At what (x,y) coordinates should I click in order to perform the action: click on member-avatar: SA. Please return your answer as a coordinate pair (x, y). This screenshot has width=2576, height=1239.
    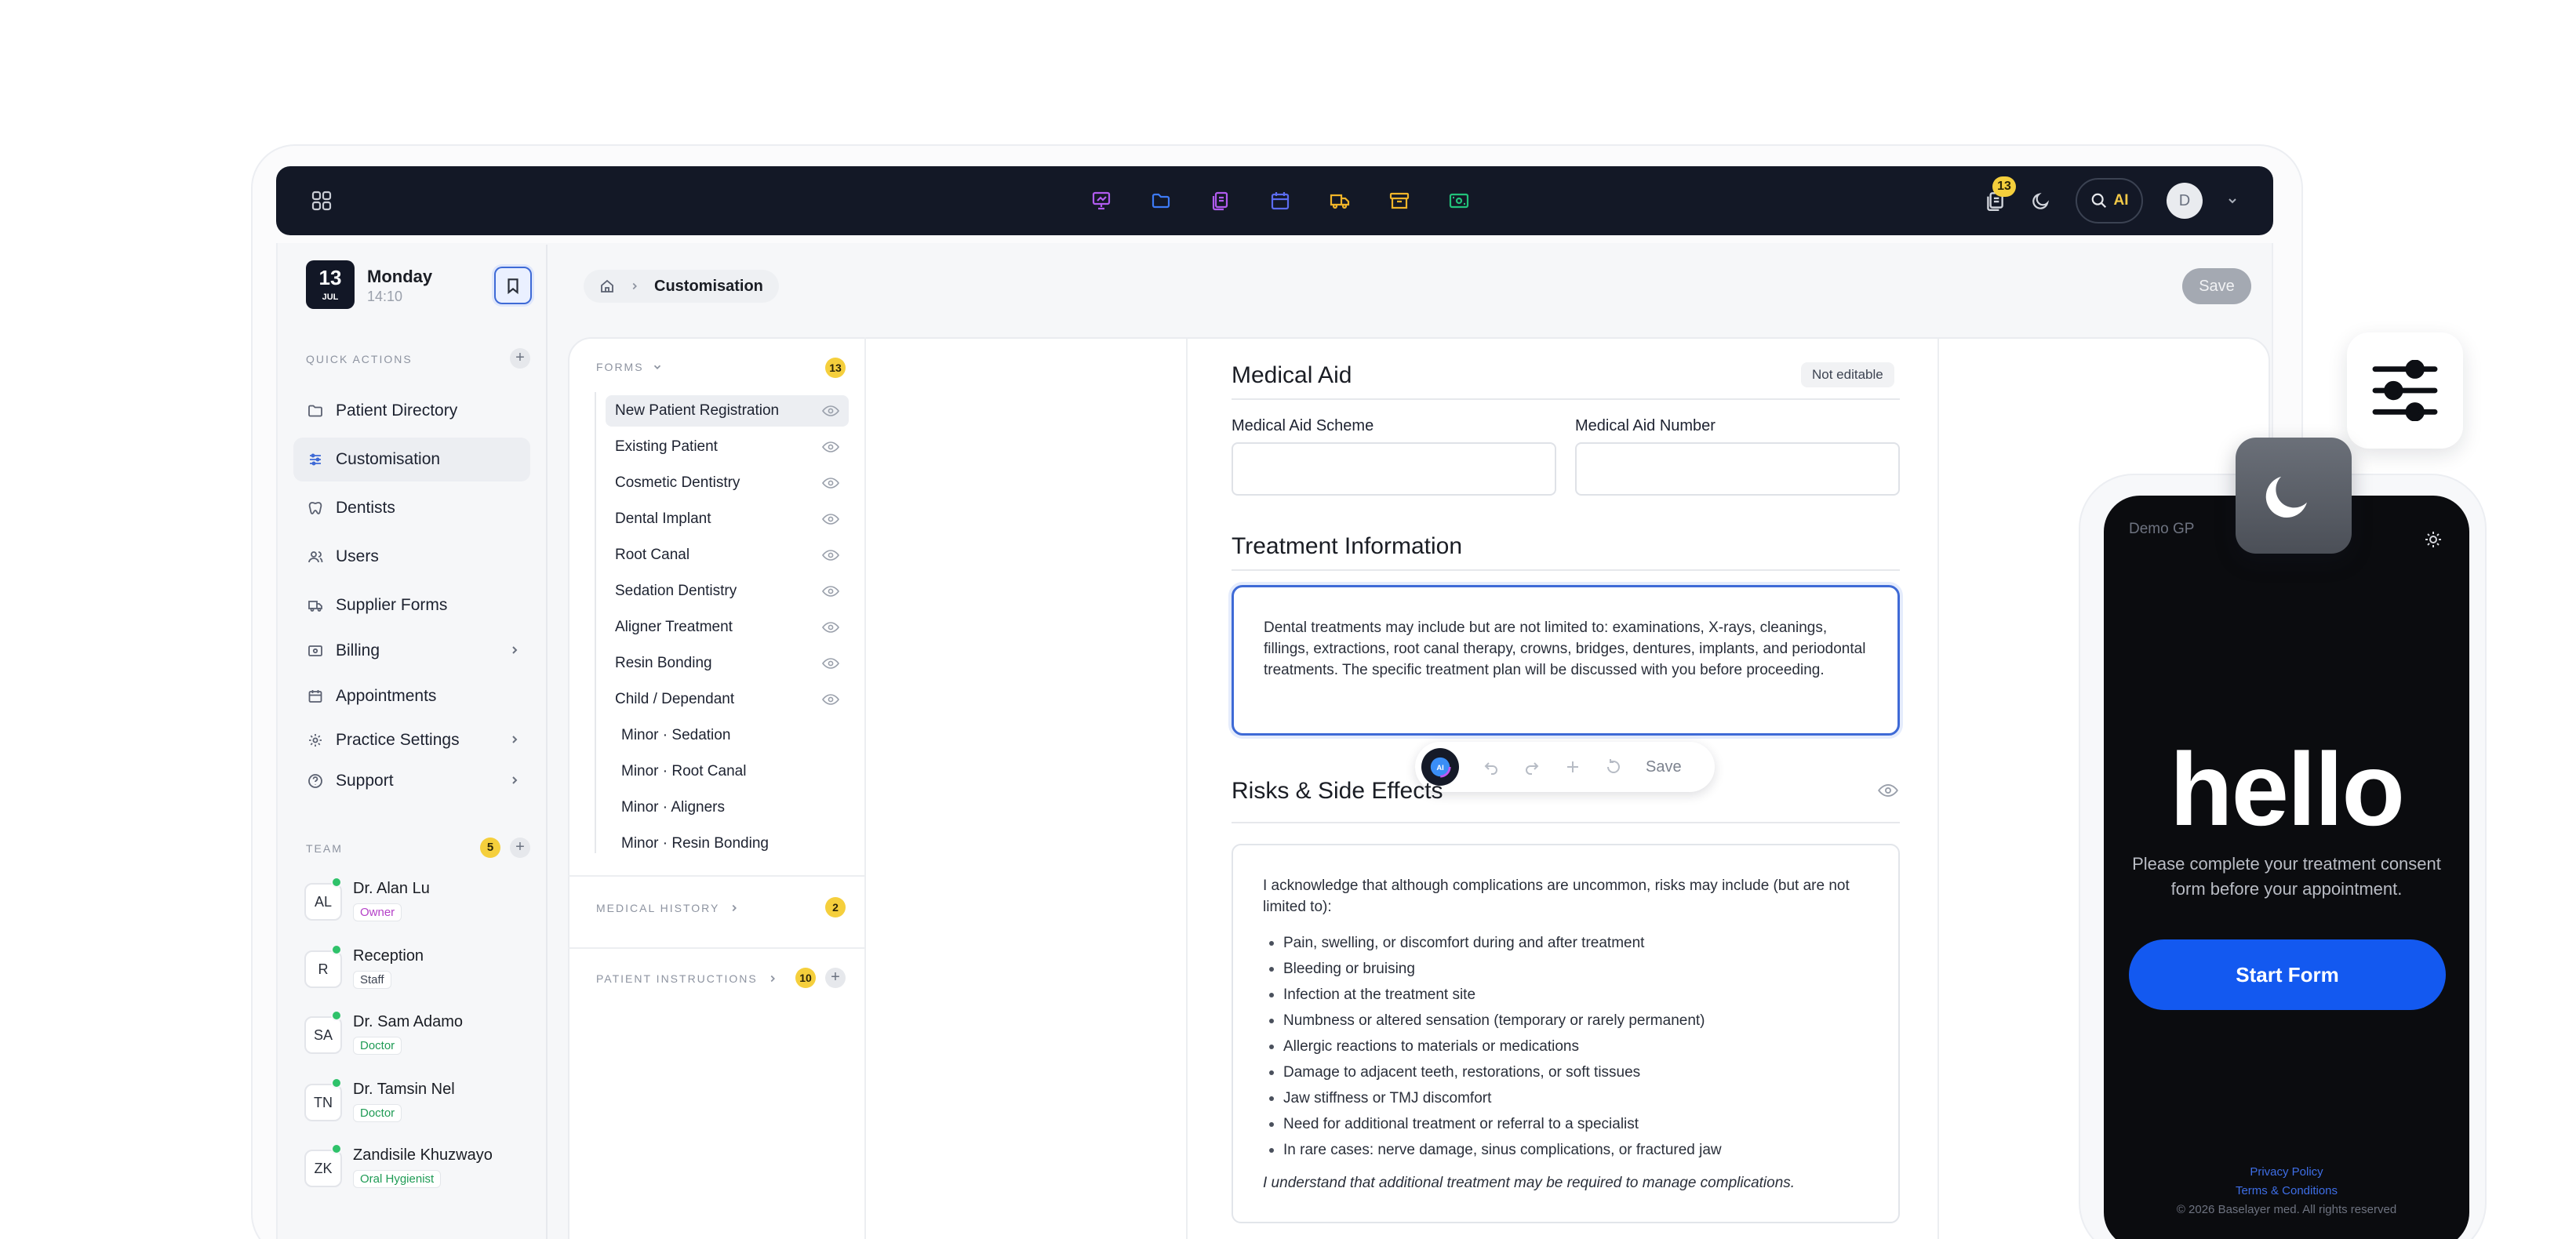
    Looking at the image, I should click on (323, 1035).